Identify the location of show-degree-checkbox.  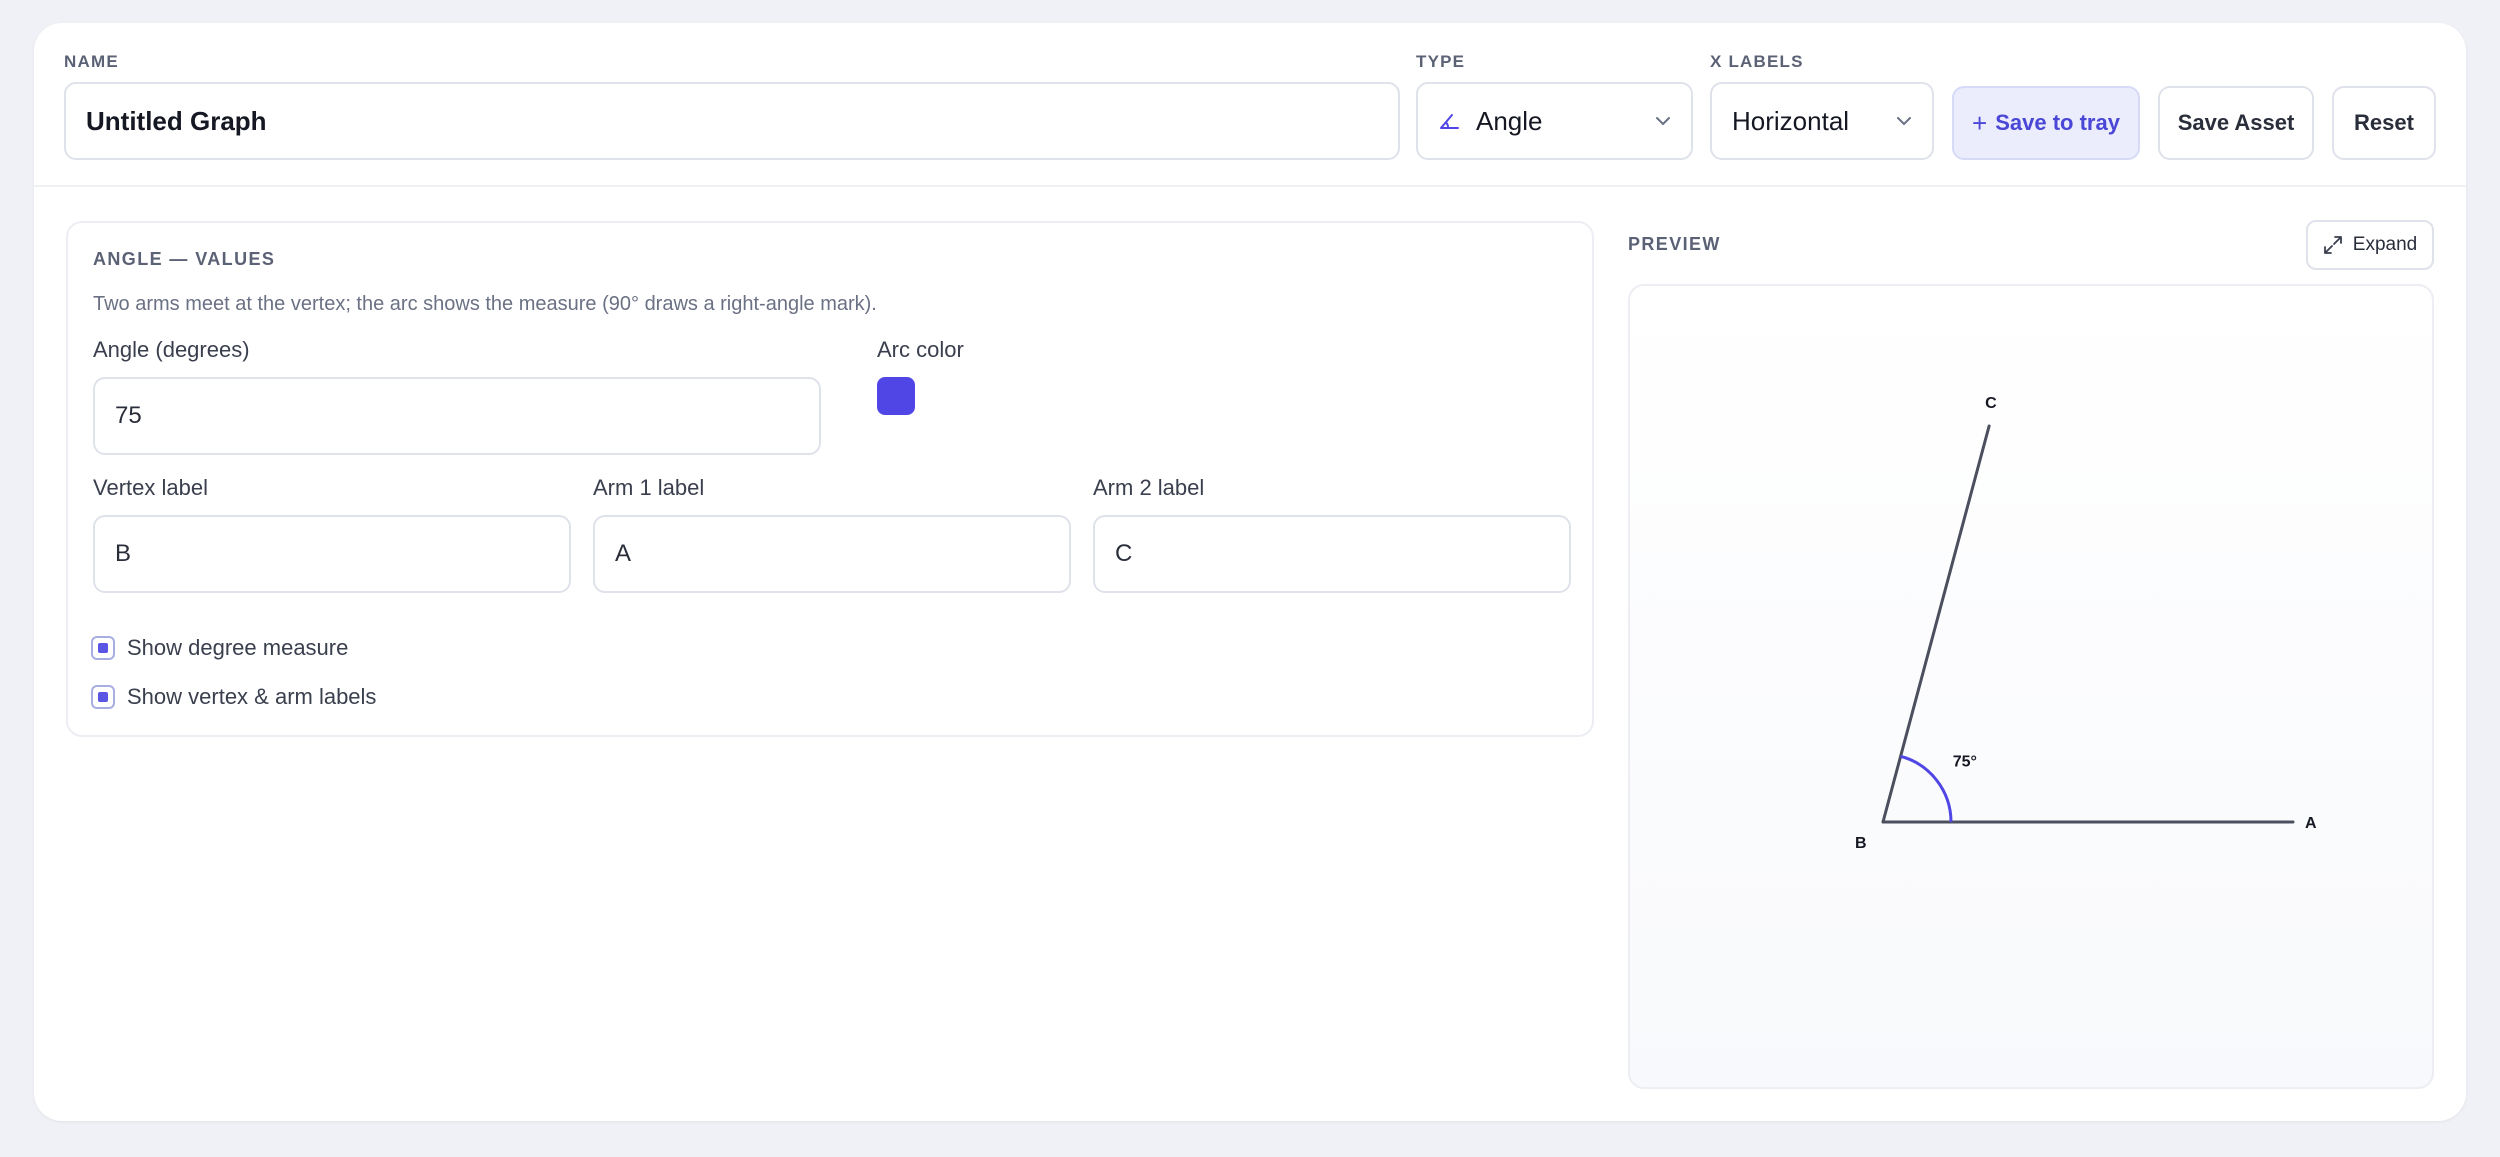
(103, 648).